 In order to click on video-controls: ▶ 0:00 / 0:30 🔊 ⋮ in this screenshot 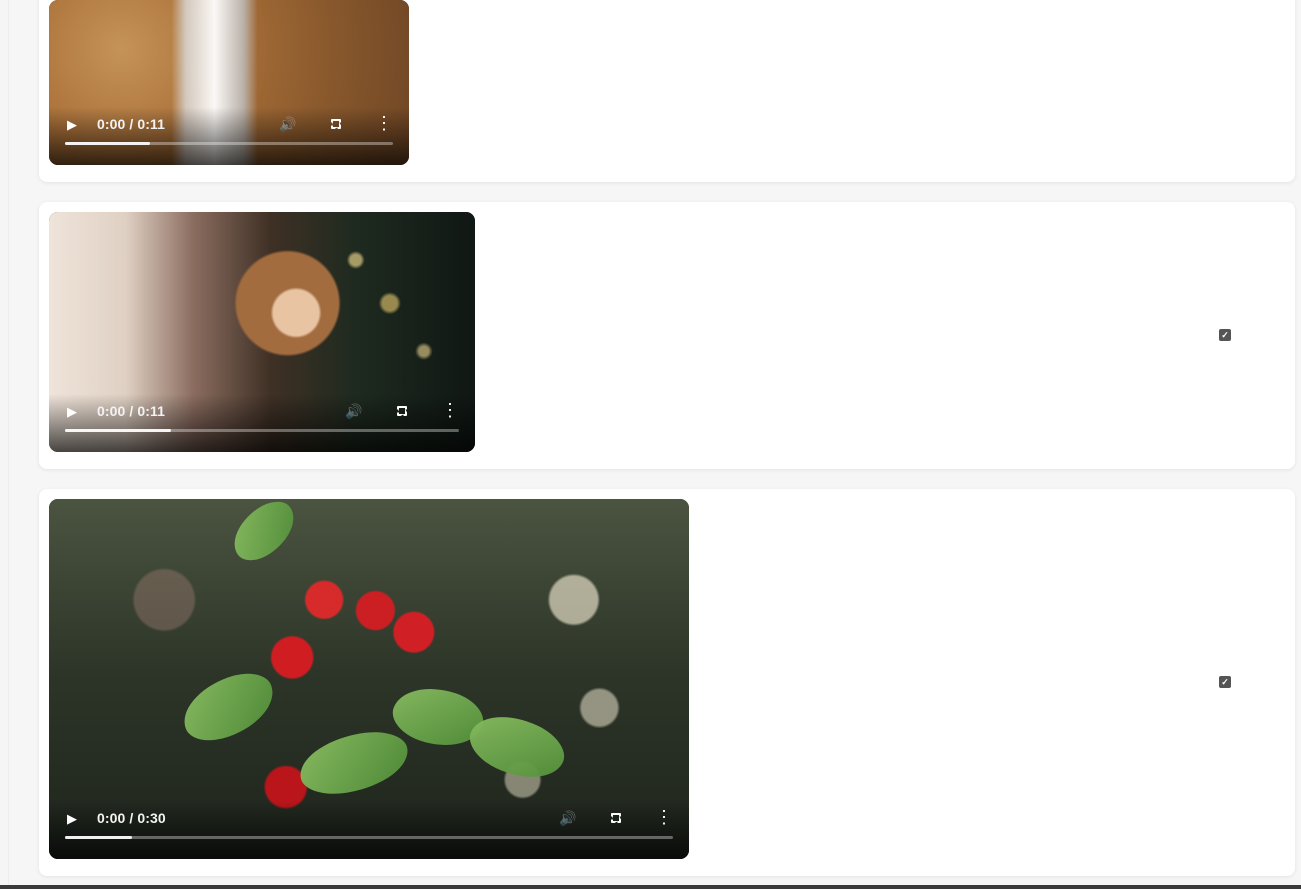, I will do `click(369, 818)`.